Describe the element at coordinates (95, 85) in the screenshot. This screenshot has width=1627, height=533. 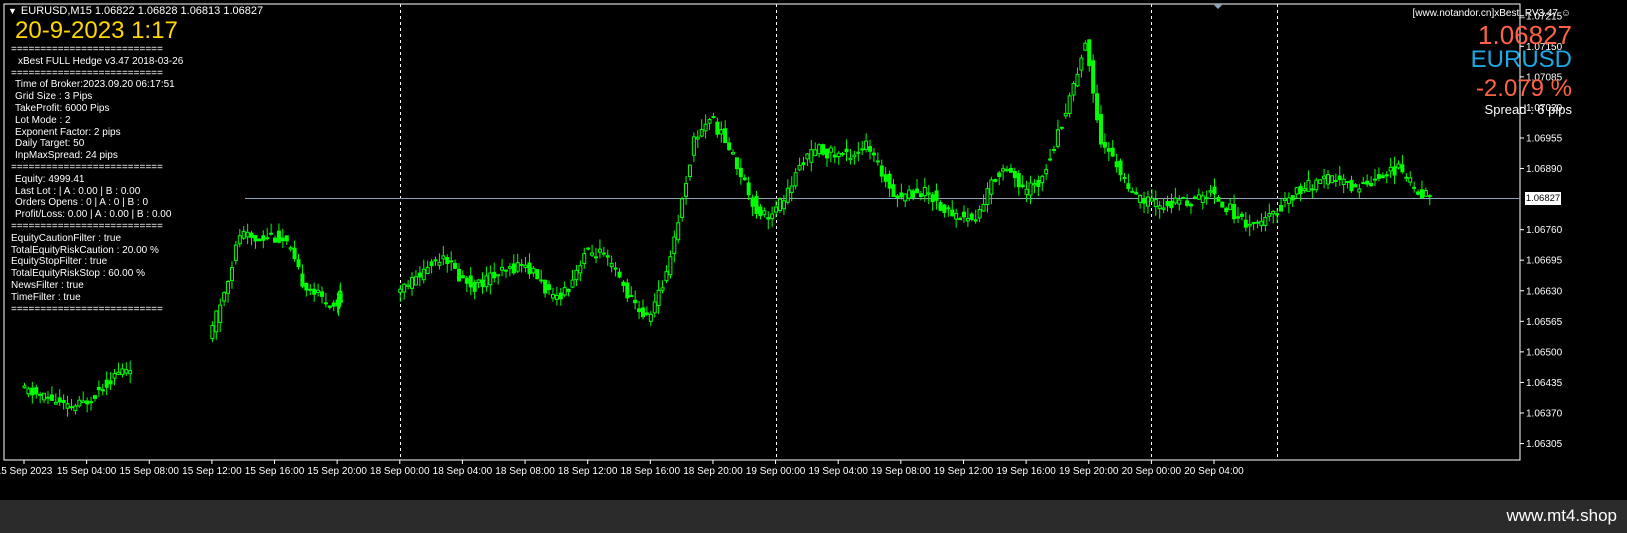
I see `setting-broker-time: Time of Broker:2023.09.20 06:17:51` at that location.